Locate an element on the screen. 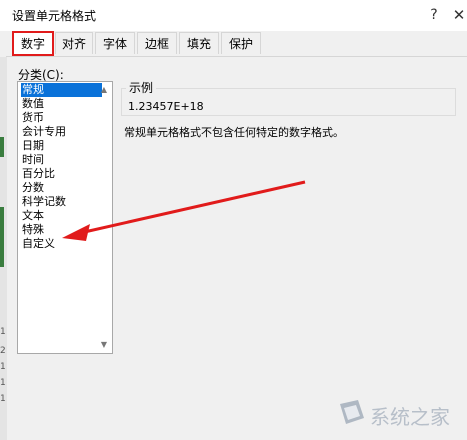 The height and width of the screenshot is (440, 467). watermark-logo-icon: 系统之家 is located at coordinates (395, 414).